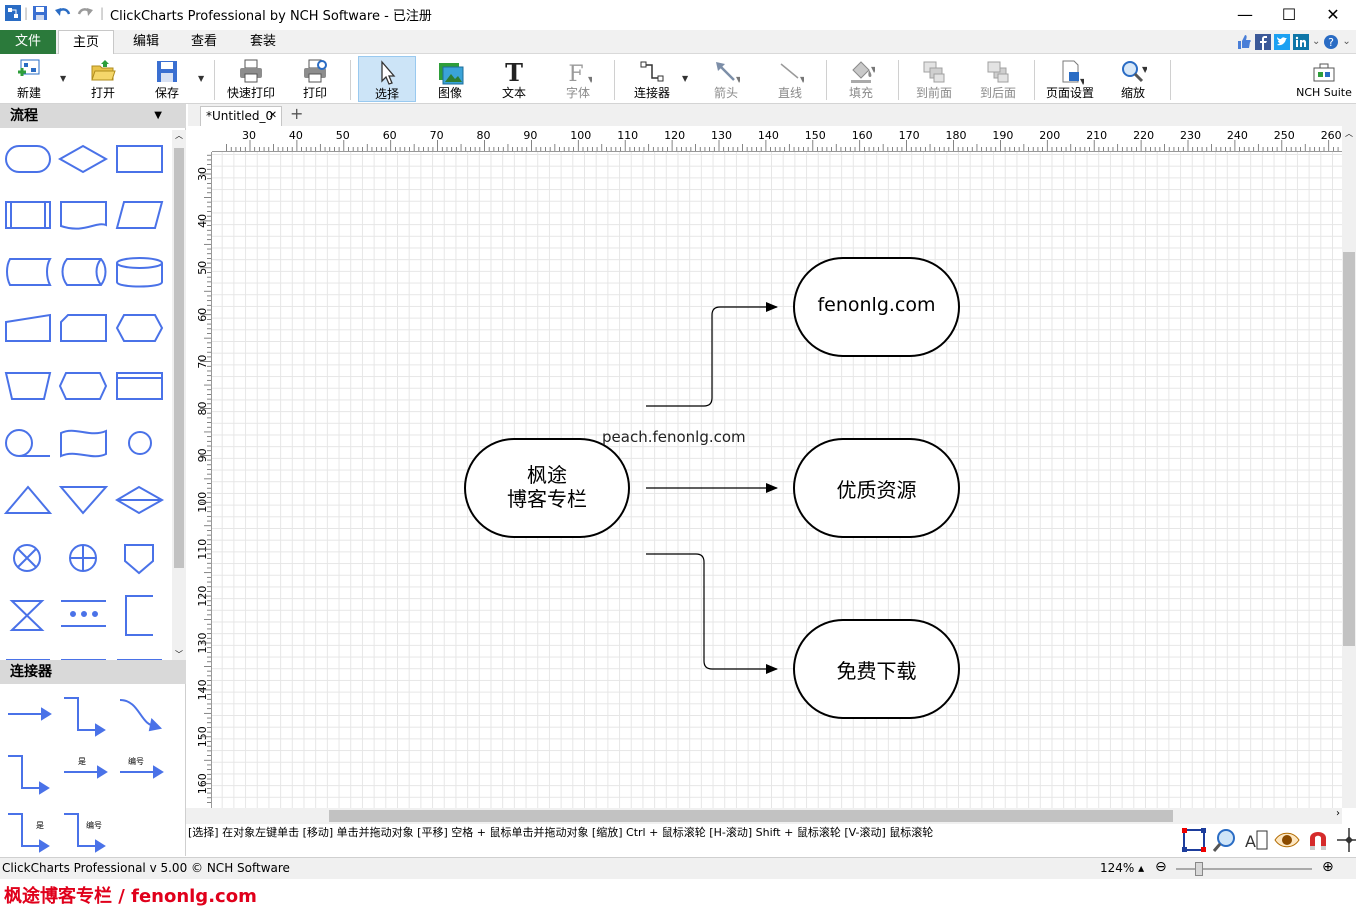  Describe the element at coordinates (28, 159) in the screenshot. I see `terminator-shape` at that location.